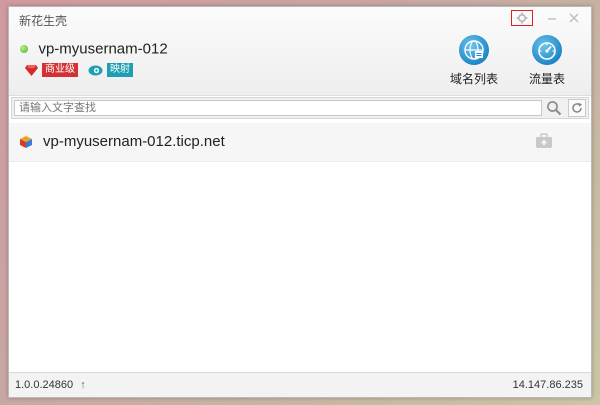 The width and height of the screenshot is (600, 405). Describe the element at coordinates (60, 70) in the screenshot. I see `level-badge: 商业级` at that location.